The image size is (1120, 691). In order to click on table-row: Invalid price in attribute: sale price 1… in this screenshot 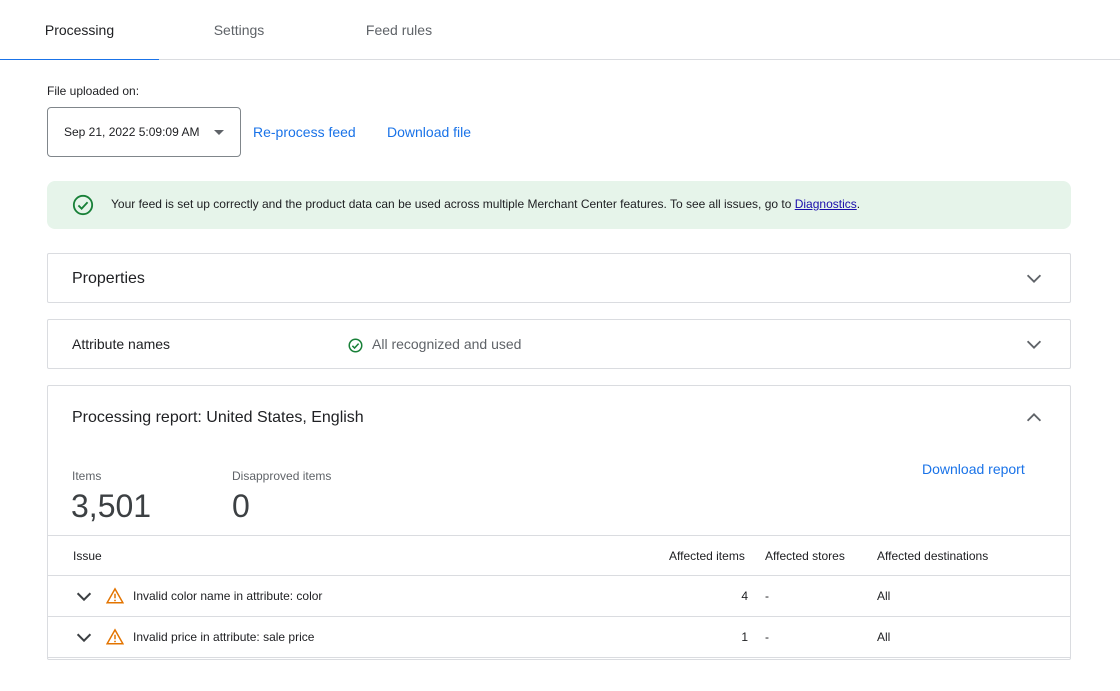, I will do `click(559, 637)`.